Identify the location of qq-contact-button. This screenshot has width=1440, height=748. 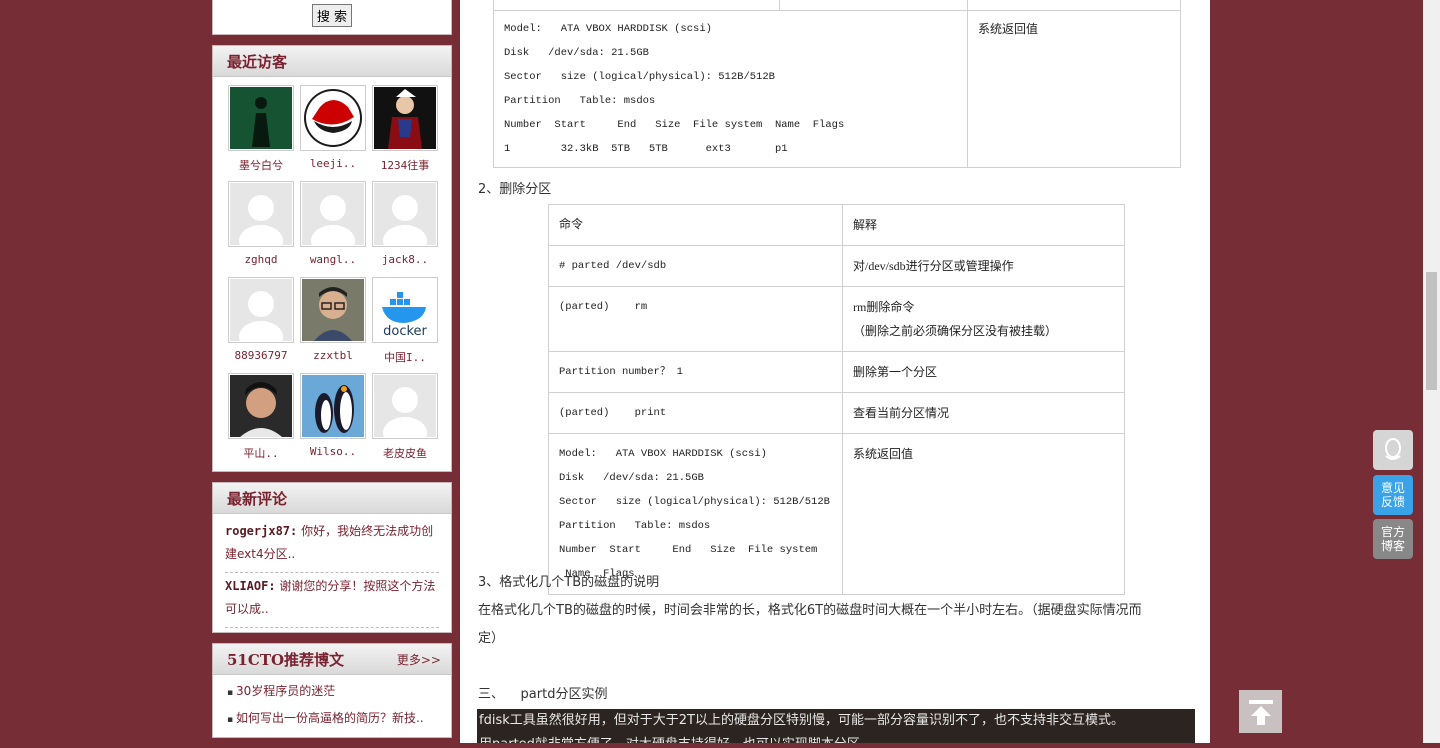
(1393, 450).